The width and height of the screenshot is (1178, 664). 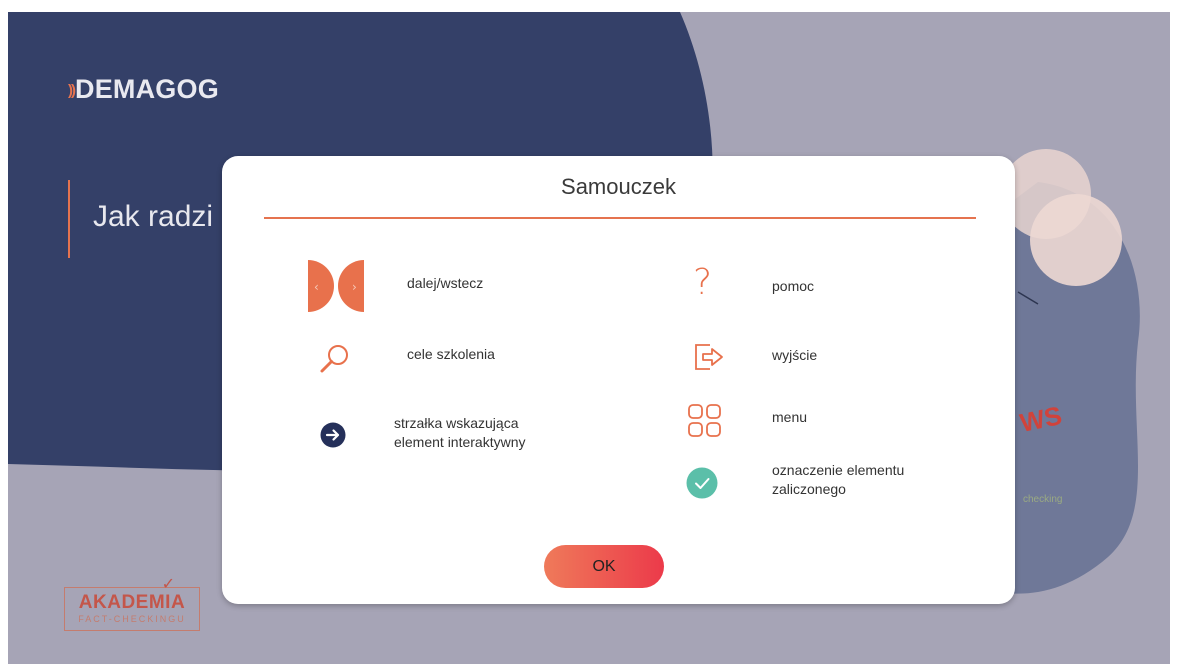 I want to click on title-accent-bar, so click(x=69, y=219).